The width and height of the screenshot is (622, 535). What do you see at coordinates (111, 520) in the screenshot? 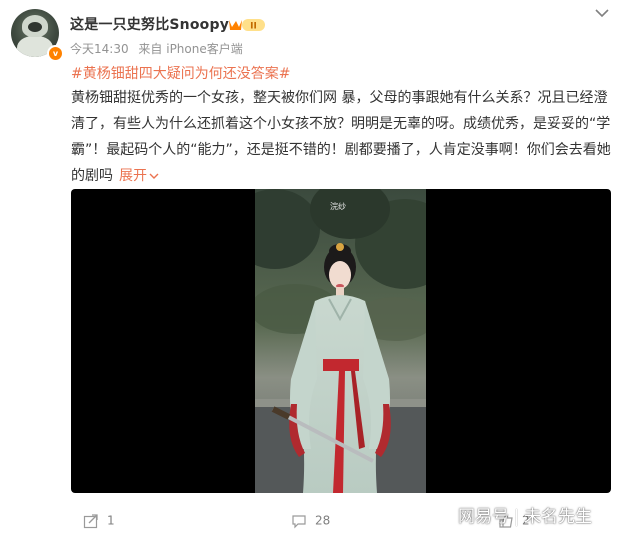
I see `repost-count: 1` at bounding box center [111, 520].